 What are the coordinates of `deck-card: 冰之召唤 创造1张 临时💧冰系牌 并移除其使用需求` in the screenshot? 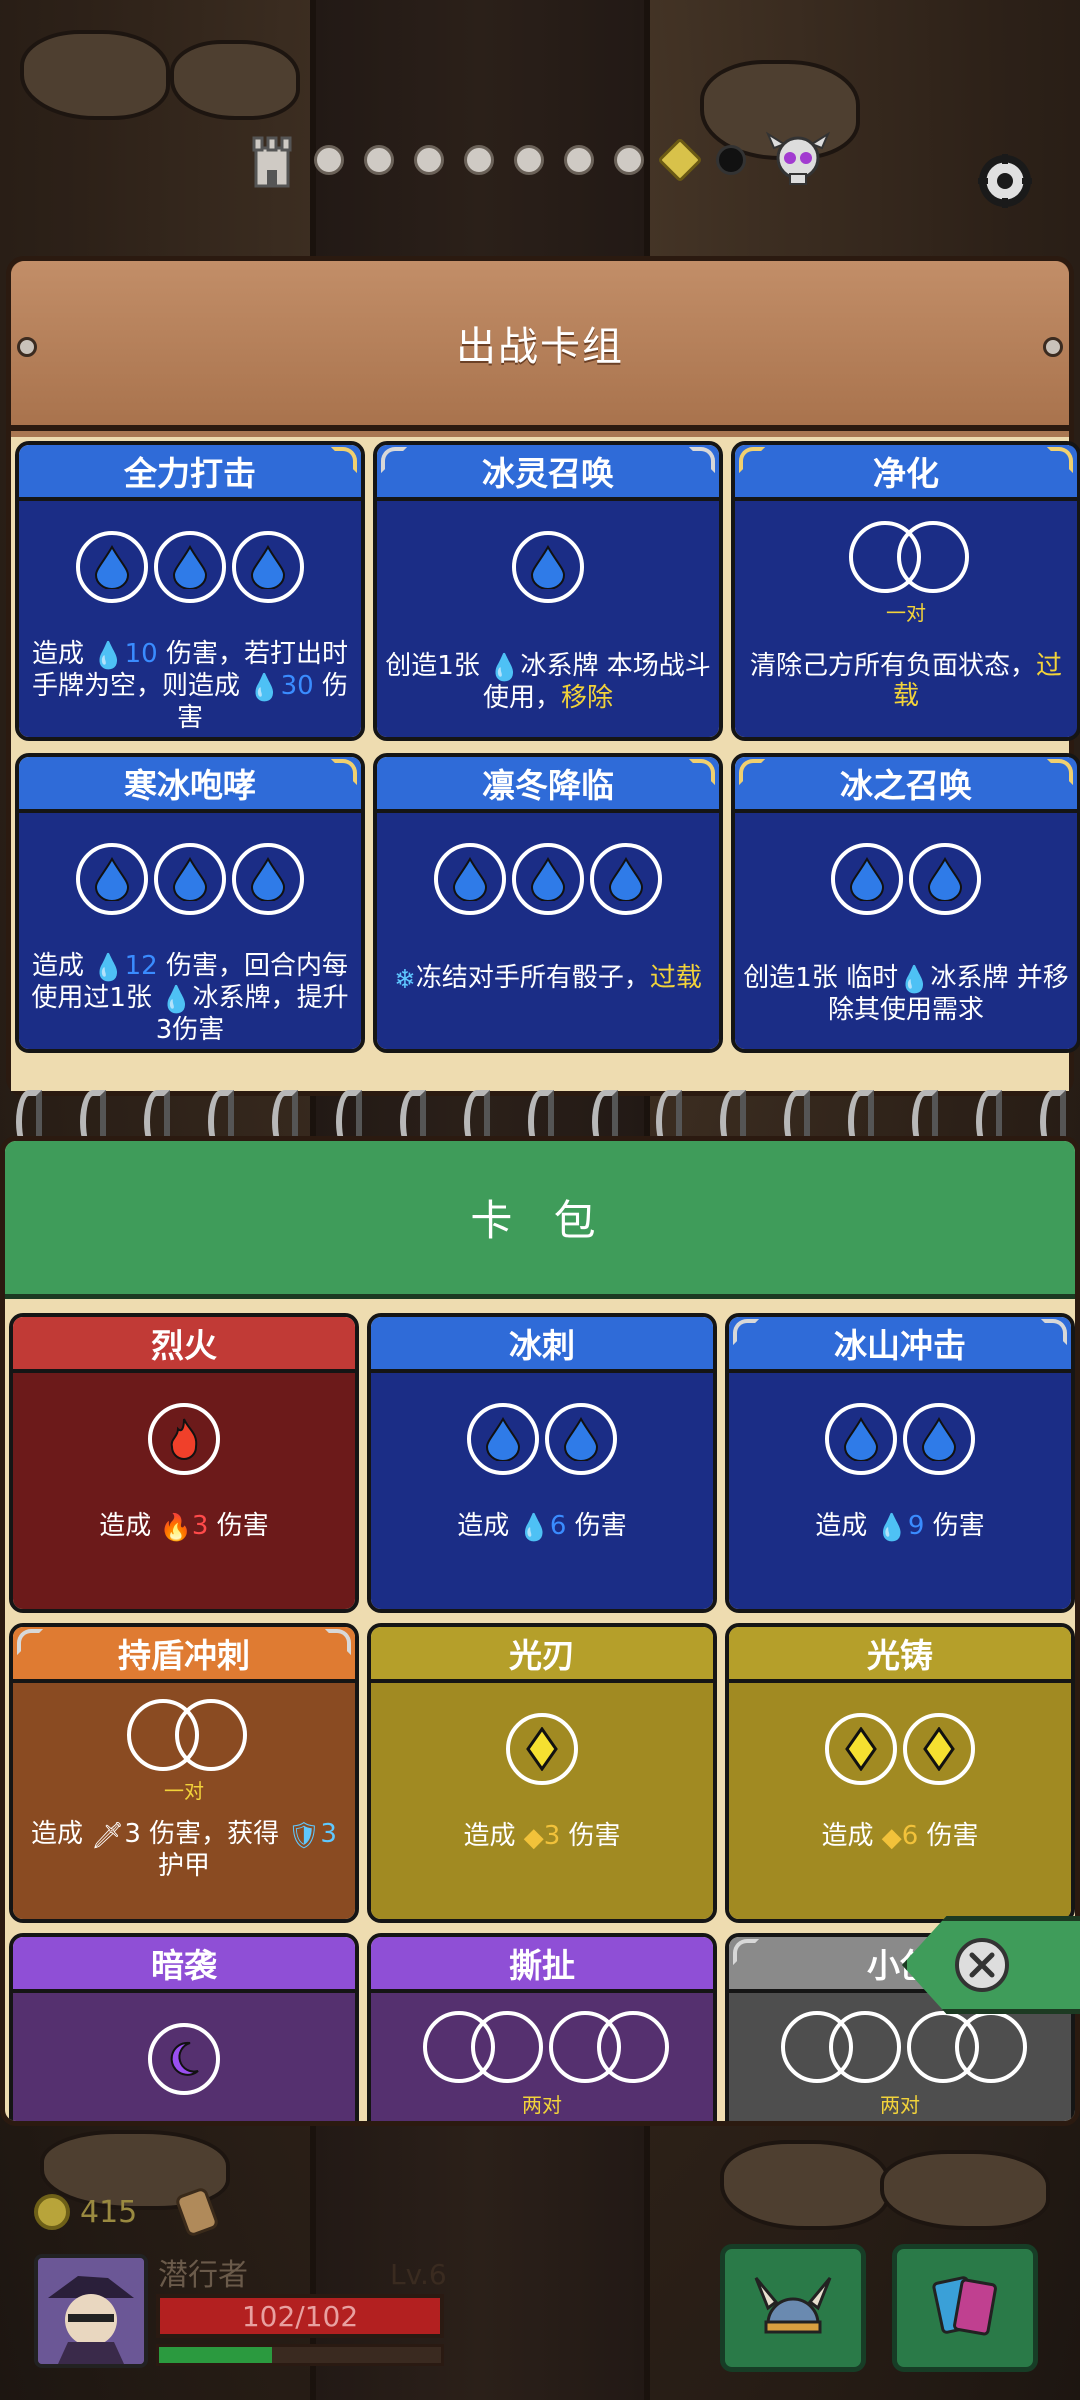 It's located at (905, 903).